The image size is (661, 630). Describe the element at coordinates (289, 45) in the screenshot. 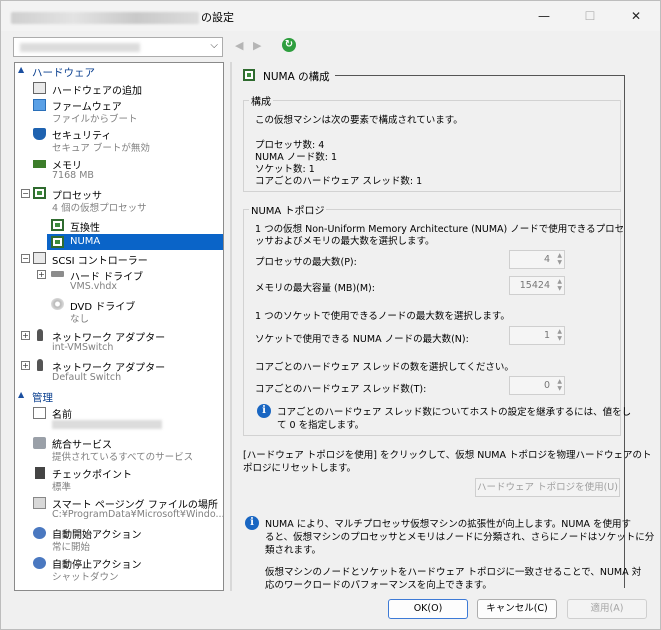

I see `refresh-icon: ↻` at that location.